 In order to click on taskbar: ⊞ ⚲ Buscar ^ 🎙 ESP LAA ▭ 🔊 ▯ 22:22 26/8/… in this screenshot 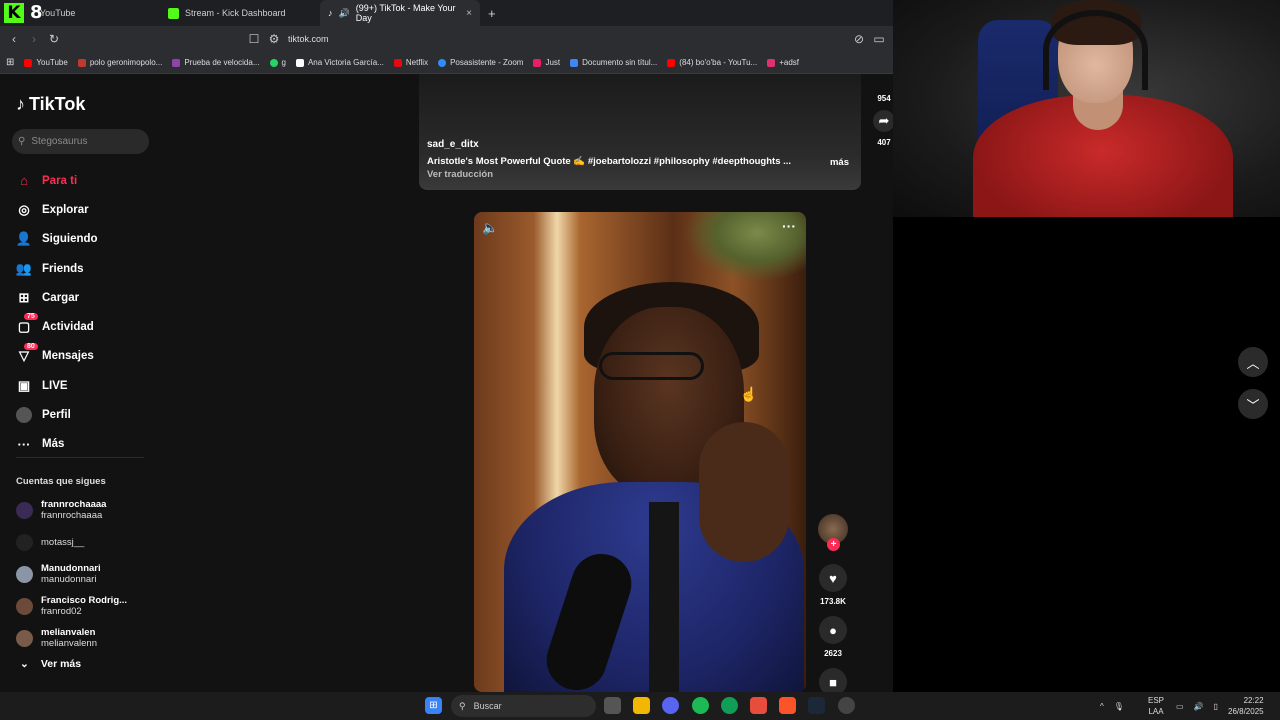, I will do `click(640, 706)`.